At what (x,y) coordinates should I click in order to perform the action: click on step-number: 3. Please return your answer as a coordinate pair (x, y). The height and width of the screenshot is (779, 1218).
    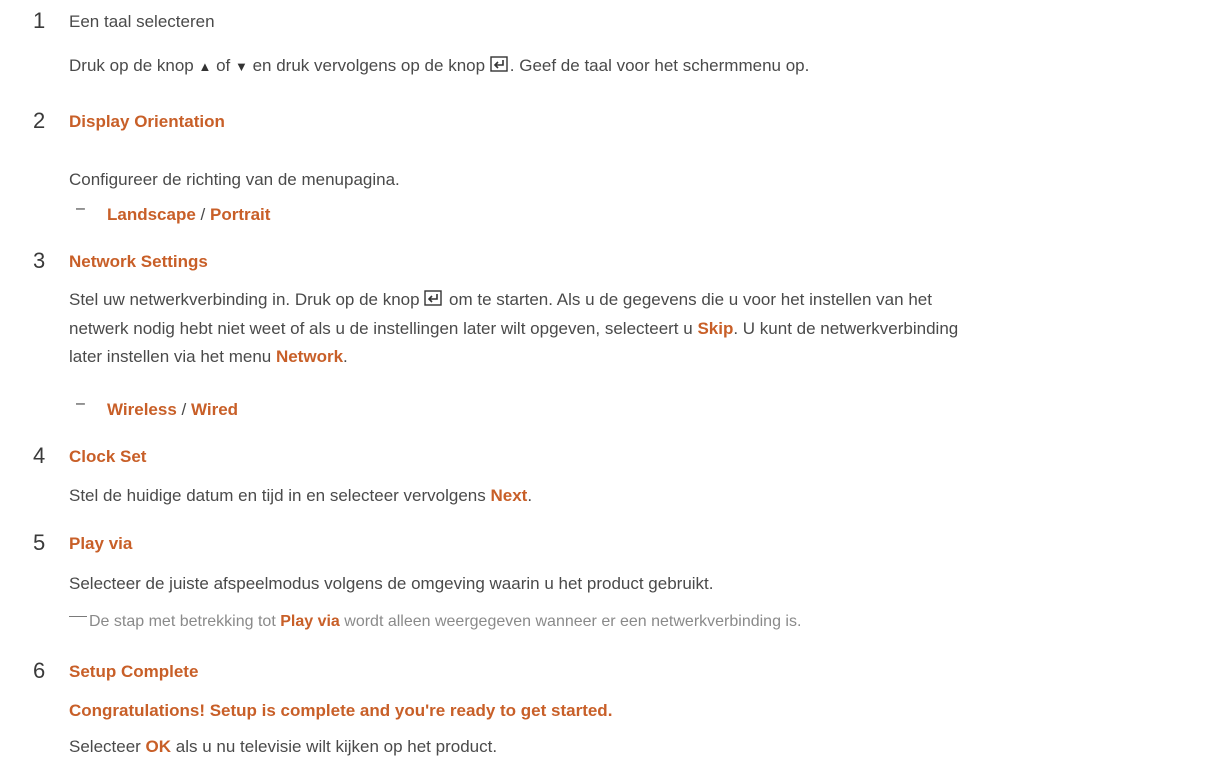
    Looking at the image, I should click on (39, 260).